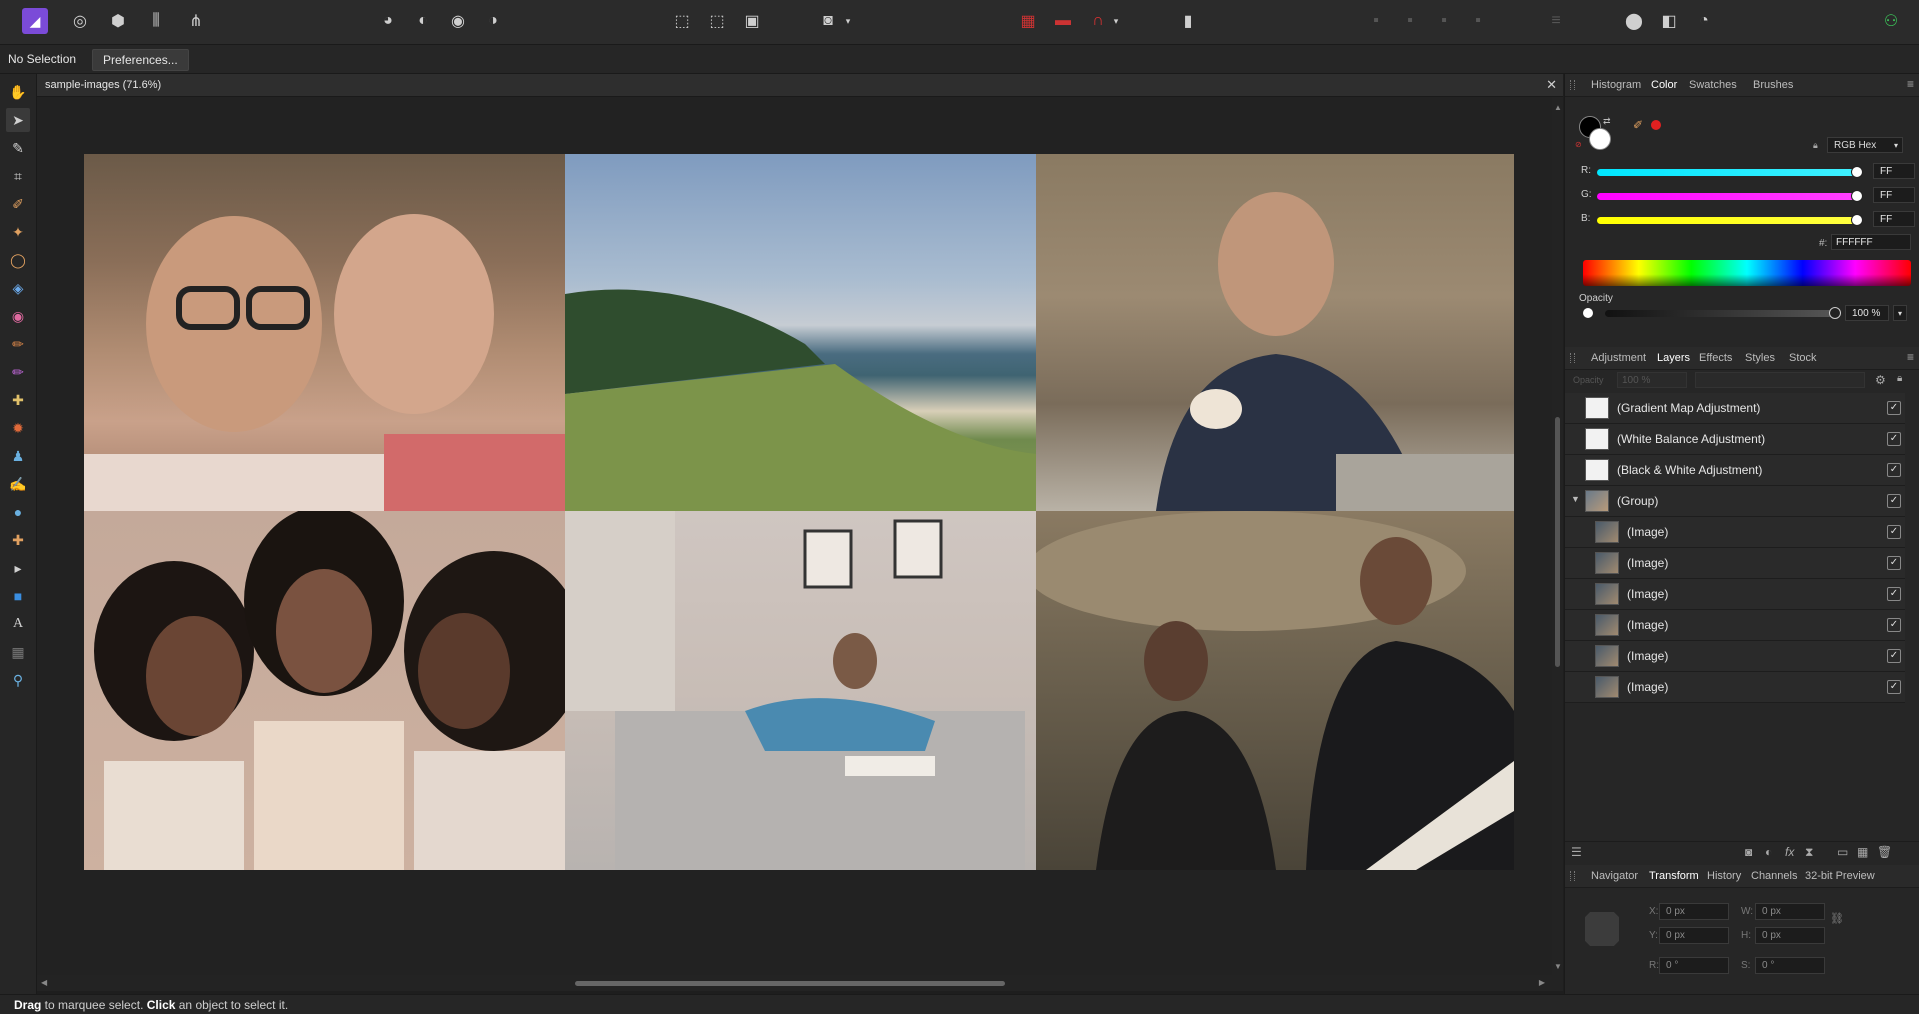 Image resolution: width=1919 pixels, height=1014 pixels. Describe the element at coordinates (800, 85) in the screenshot. I see `document-tab: sample-images (71.6%) ✕` at that location.